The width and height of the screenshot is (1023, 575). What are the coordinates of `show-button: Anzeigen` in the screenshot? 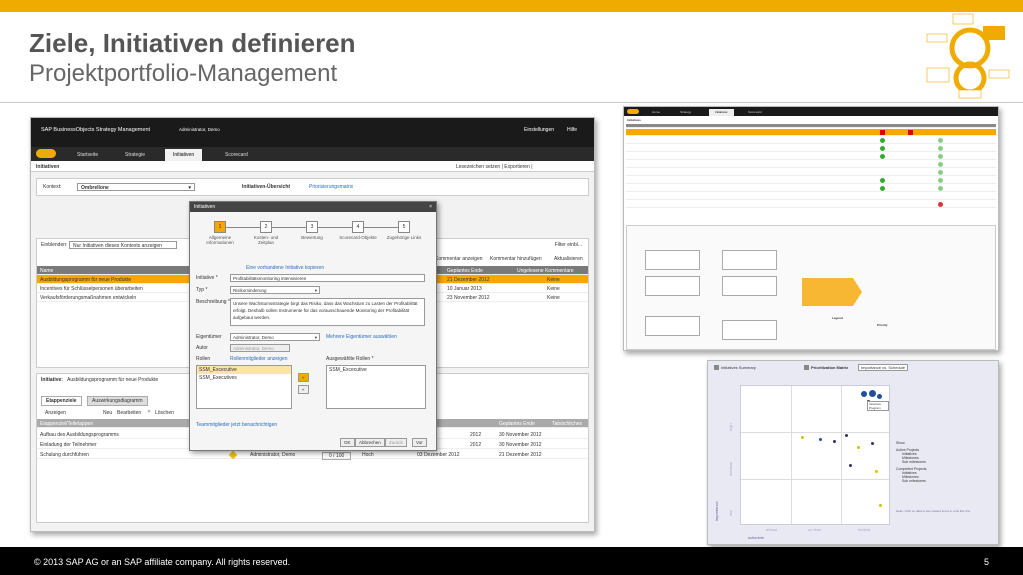 It's located at (55, 413).